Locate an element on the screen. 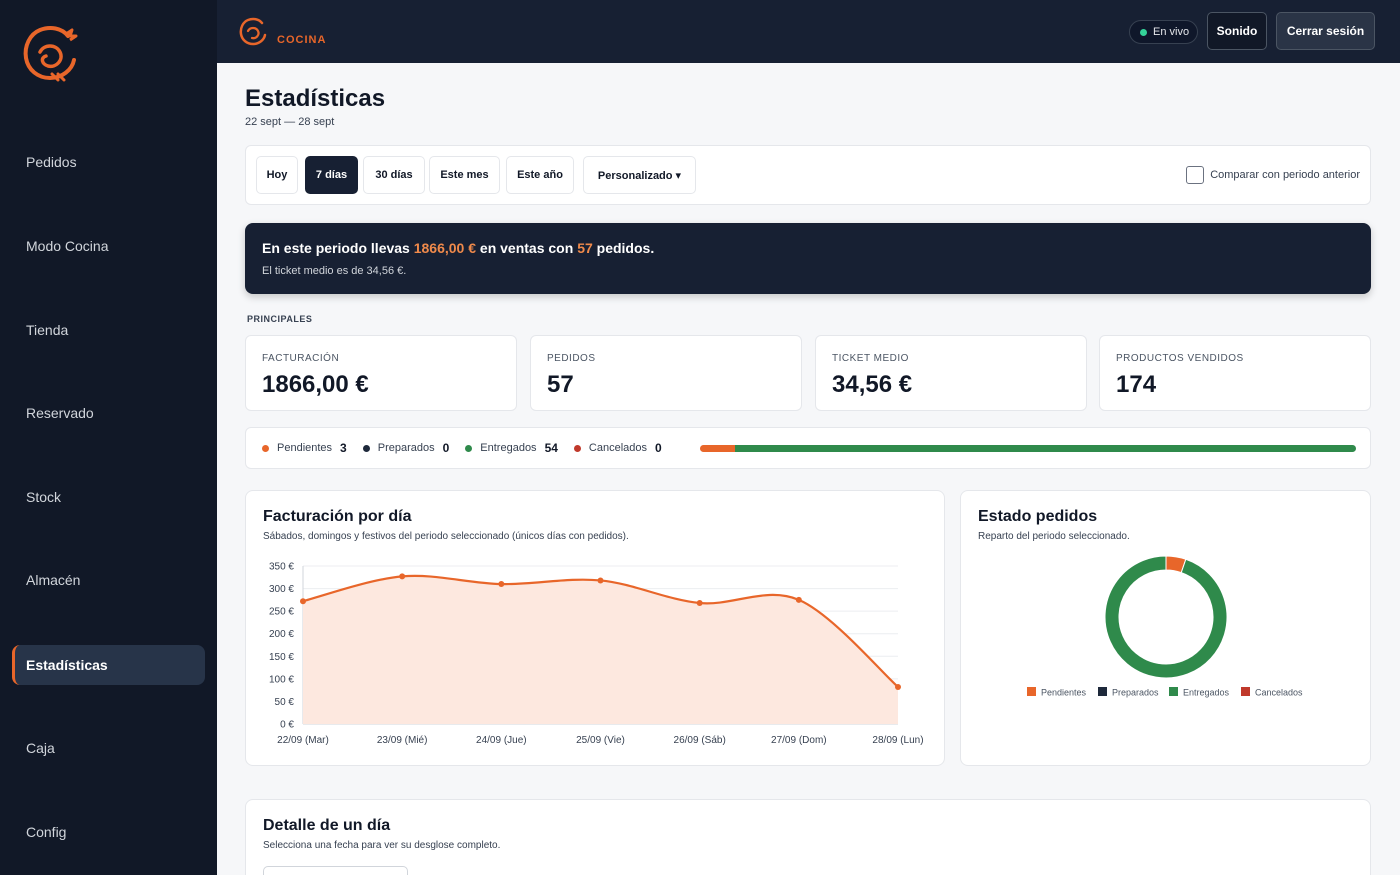  summary-suffix: pedidos. is located at coordinates (623, 248).